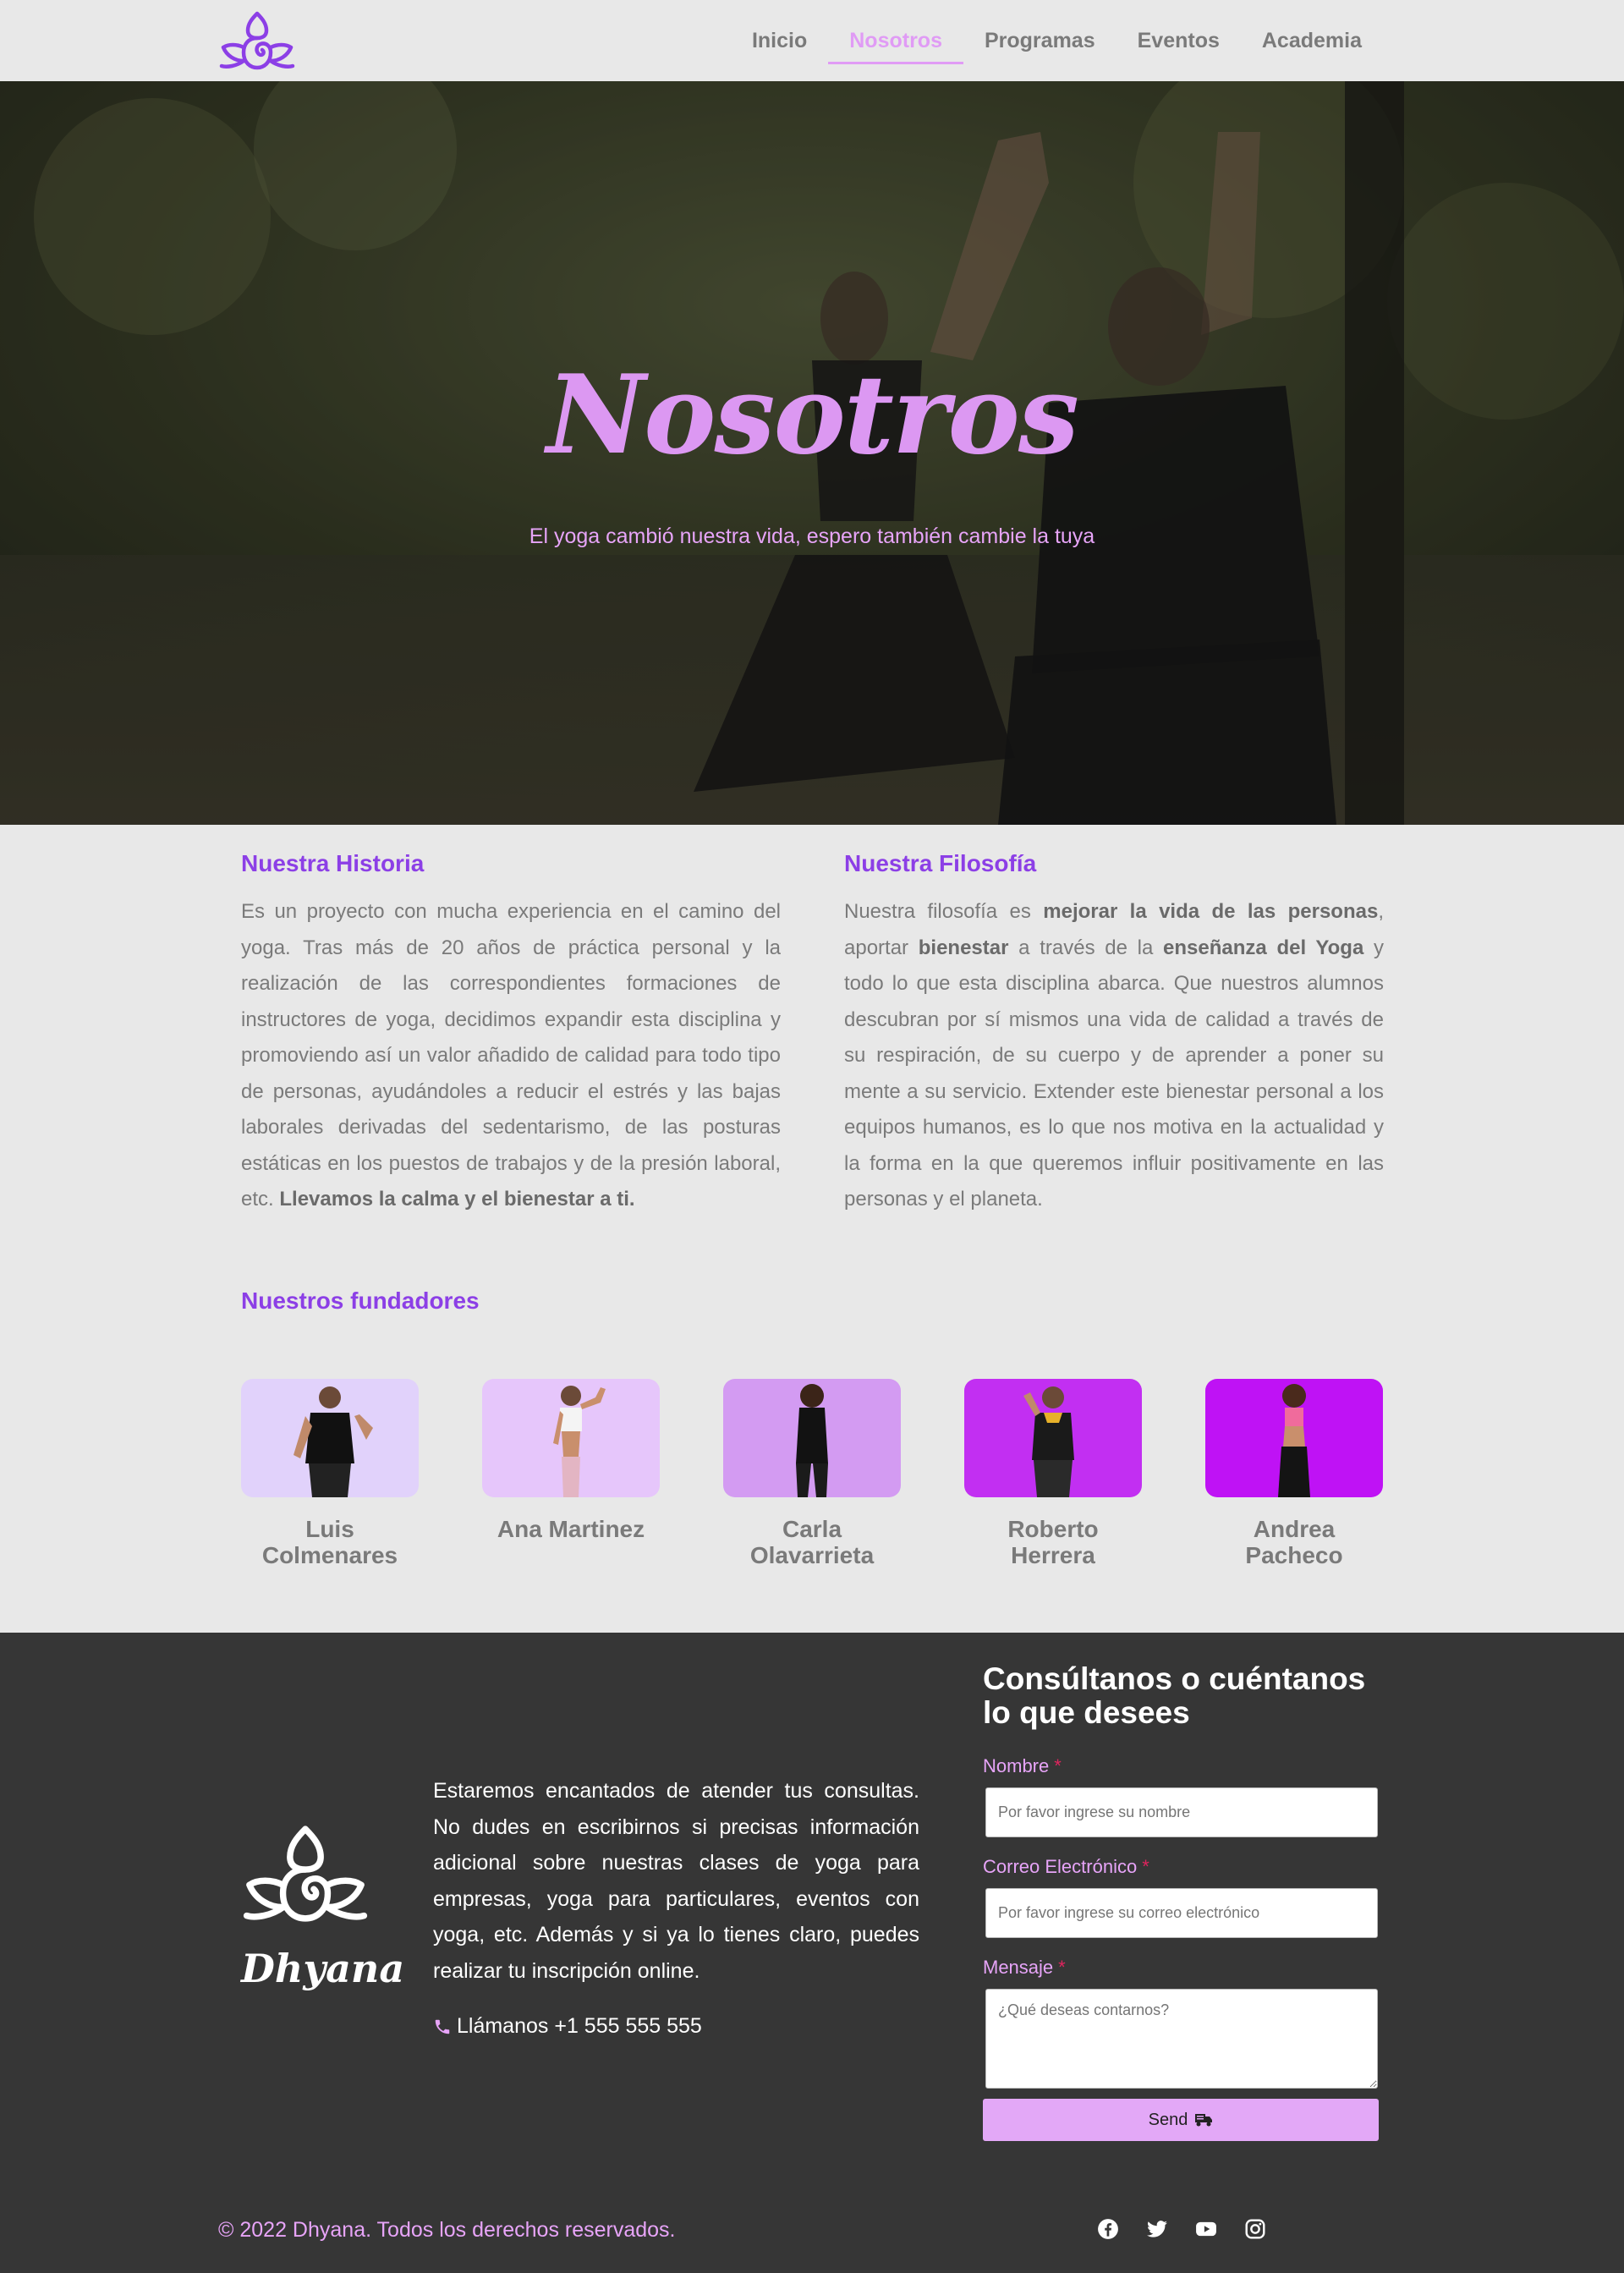  I want to click on nav-item-inicio: Inicio, so click(779, 40).